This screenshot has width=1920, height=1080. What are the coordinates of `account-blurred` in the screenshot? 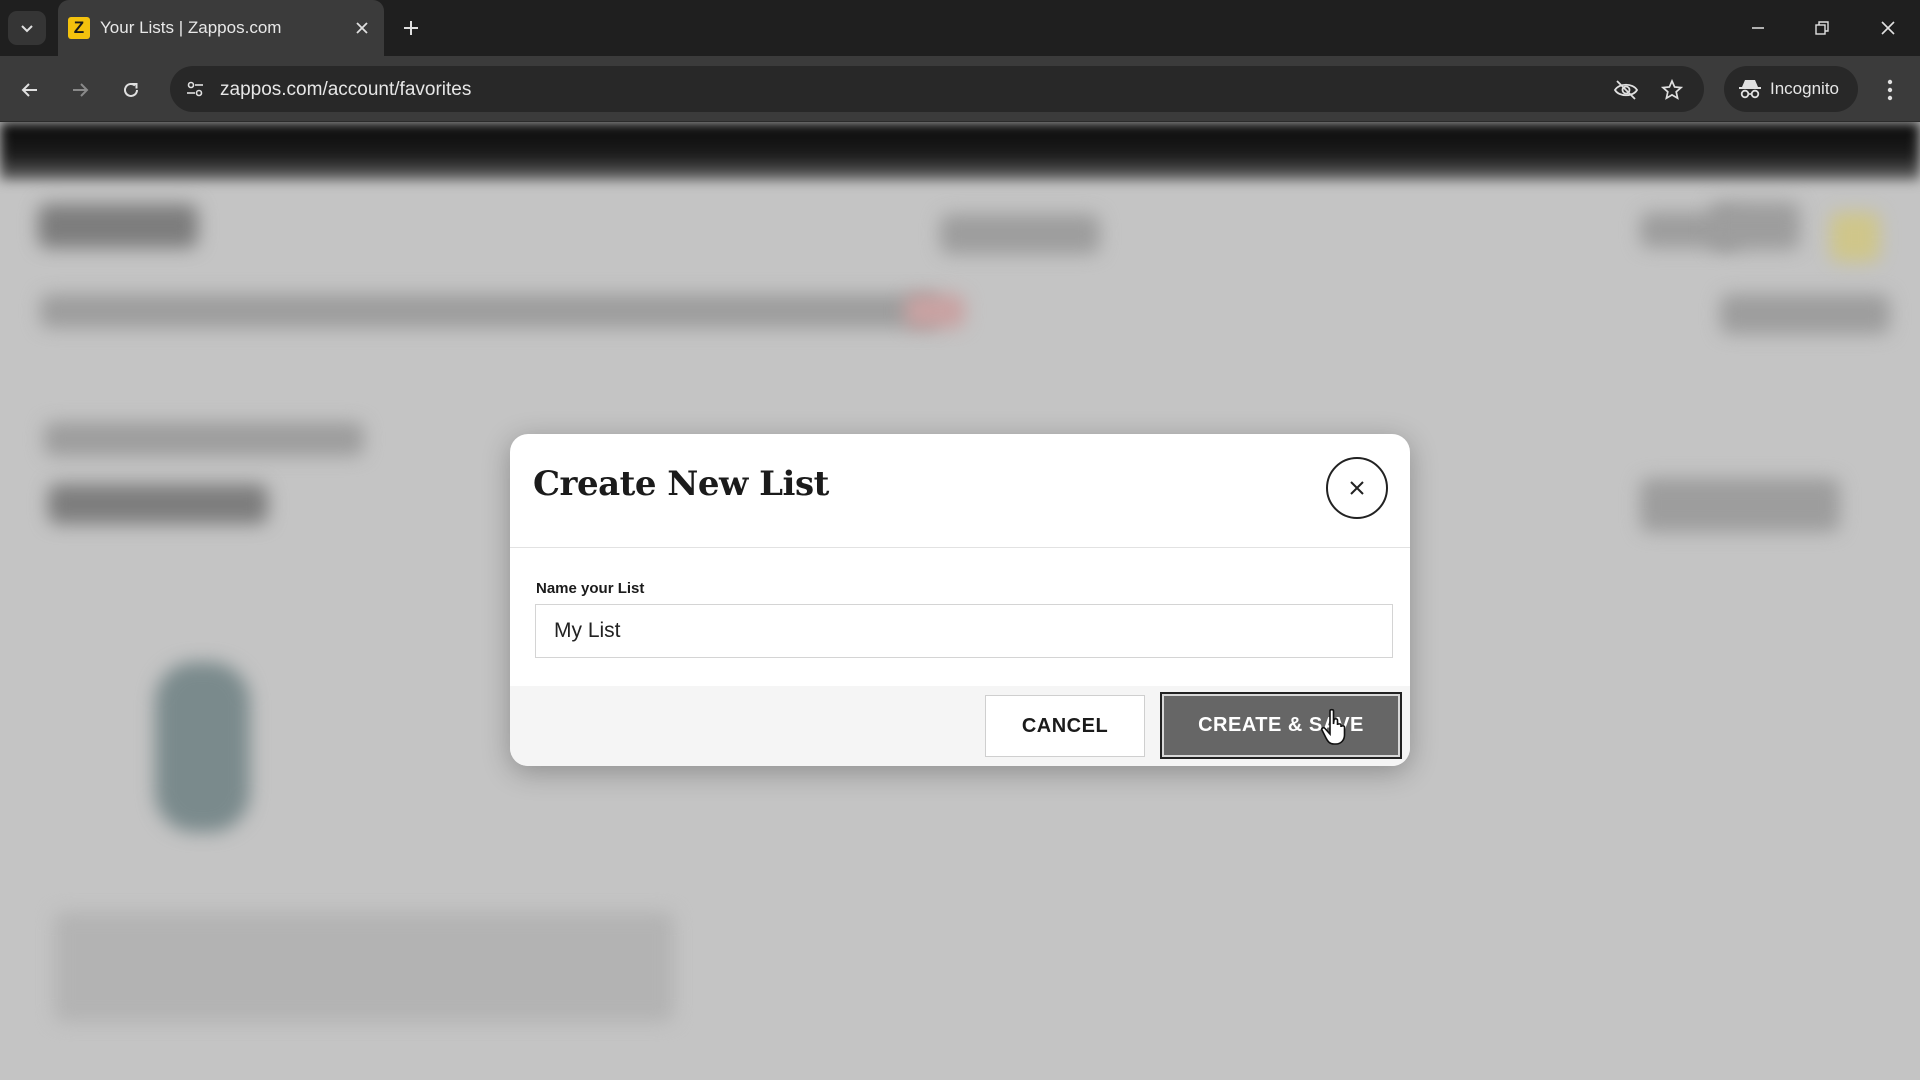 It's located at (1755, 226).